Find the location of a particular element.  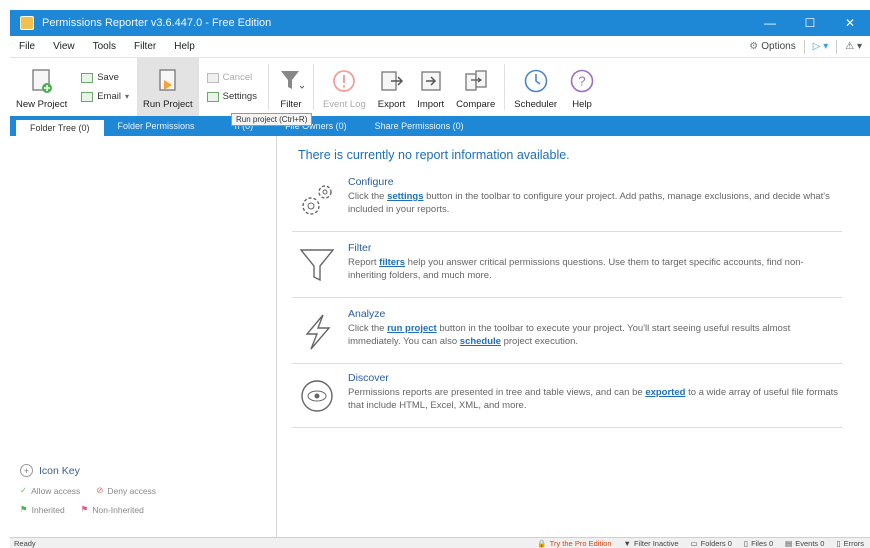

run-project-link: run project is located at coordinates (412, 328).